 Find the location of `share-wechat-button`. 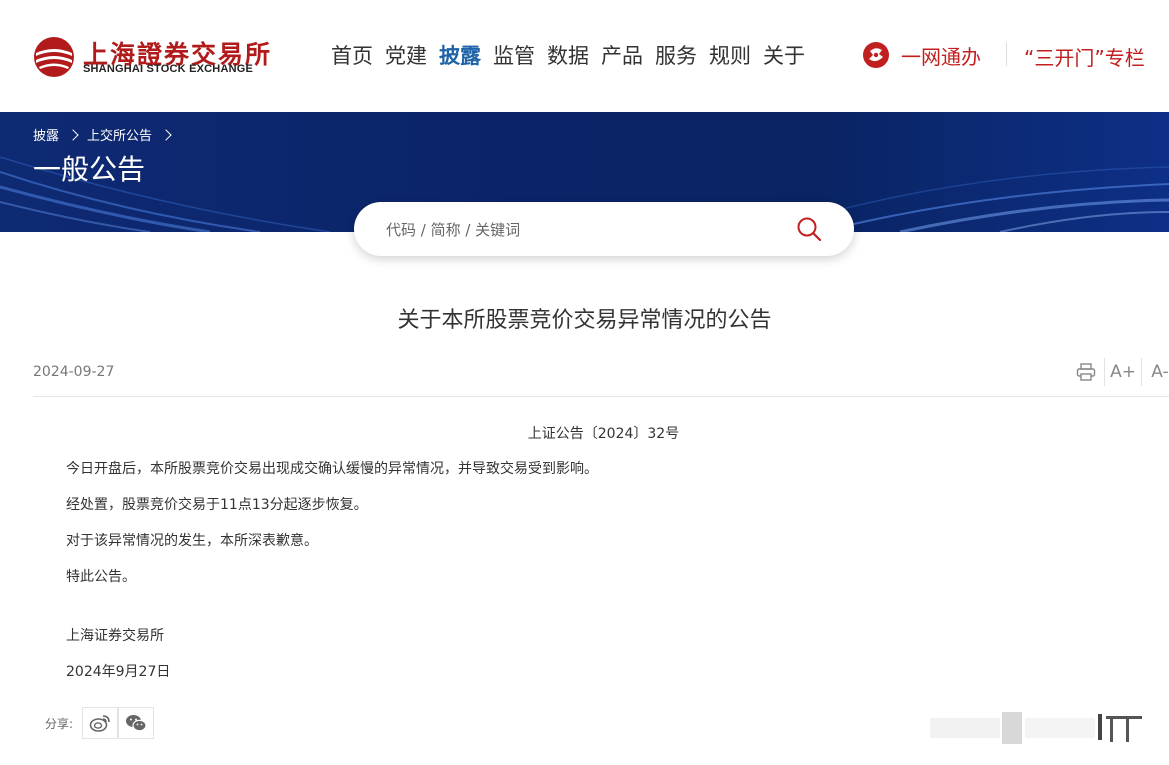

share-wechat-button is located at coordinates (136, 723).